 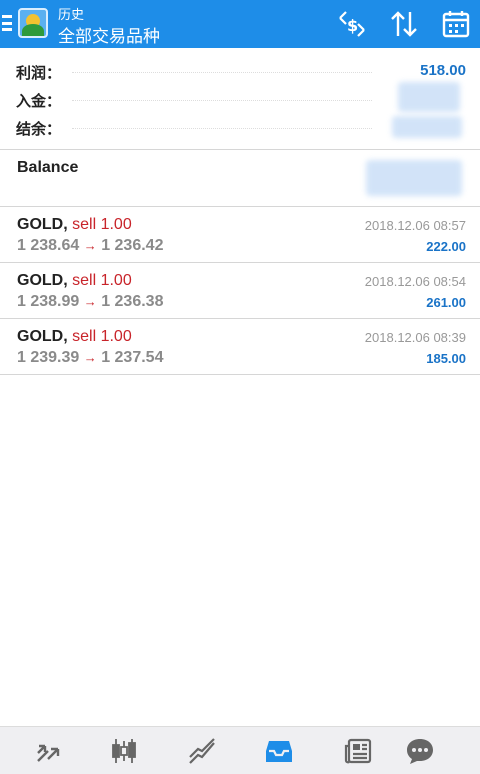 I want to click on deposit-value-redacted, so click(x=429, y=97).